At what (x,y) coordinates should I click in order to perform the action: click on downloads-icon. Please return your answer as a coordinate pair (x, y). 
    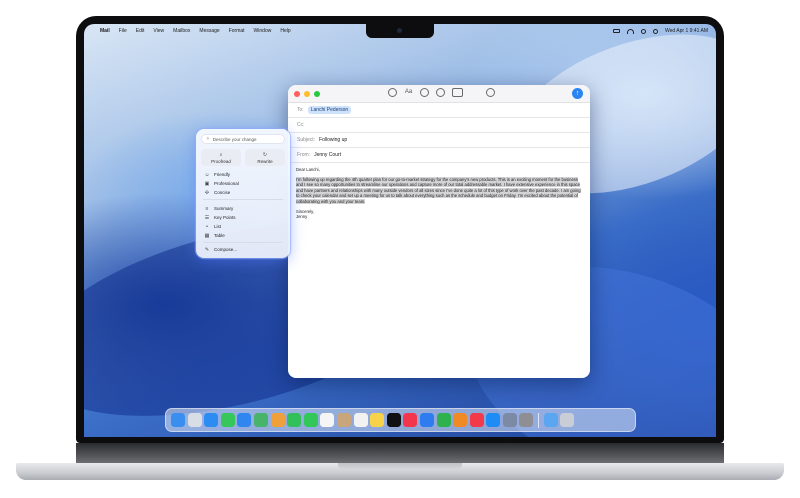
    Looking at the image, I should click on (550, 420).